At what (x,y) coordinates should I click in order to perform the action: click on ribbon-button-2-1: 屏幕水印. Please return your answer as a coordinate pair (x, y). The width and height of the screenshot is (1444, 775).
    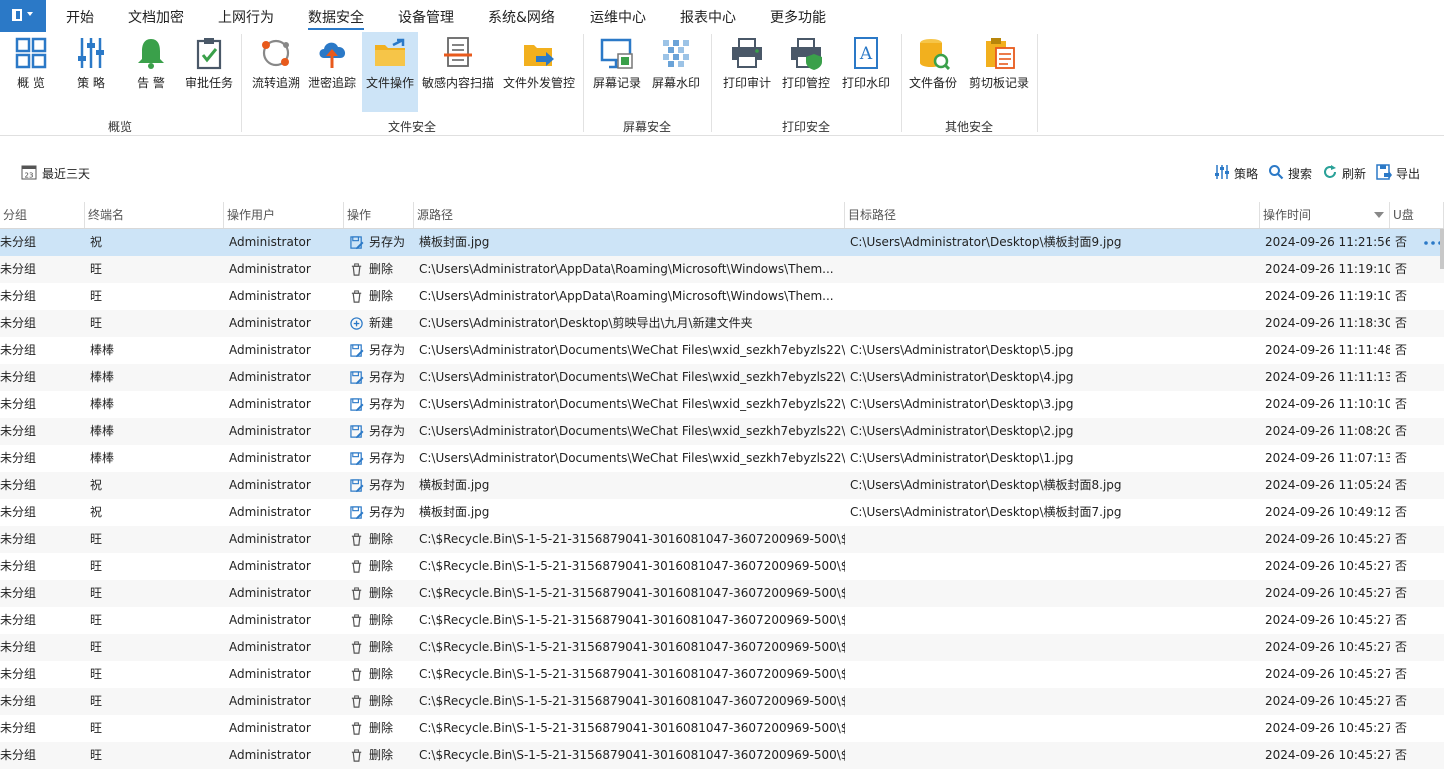
    Looking at the image, I should click on (676, 72).